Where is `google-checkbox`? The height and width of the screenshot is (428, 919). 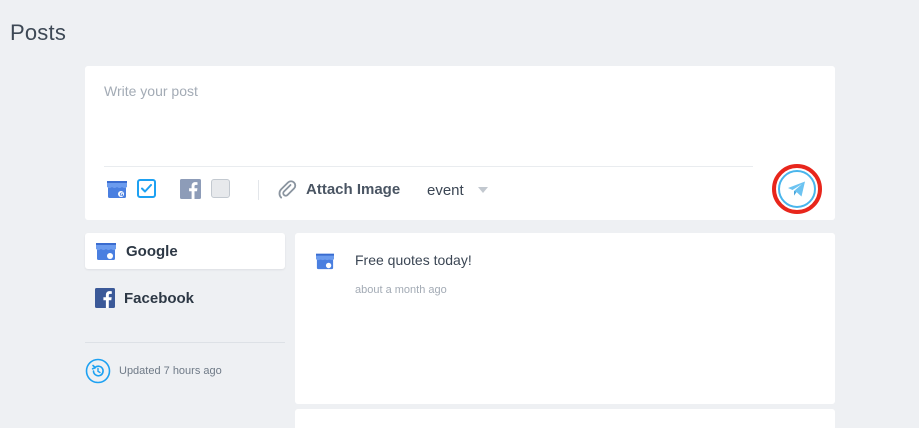 google-checkbox is located at coordinates (146, 188).